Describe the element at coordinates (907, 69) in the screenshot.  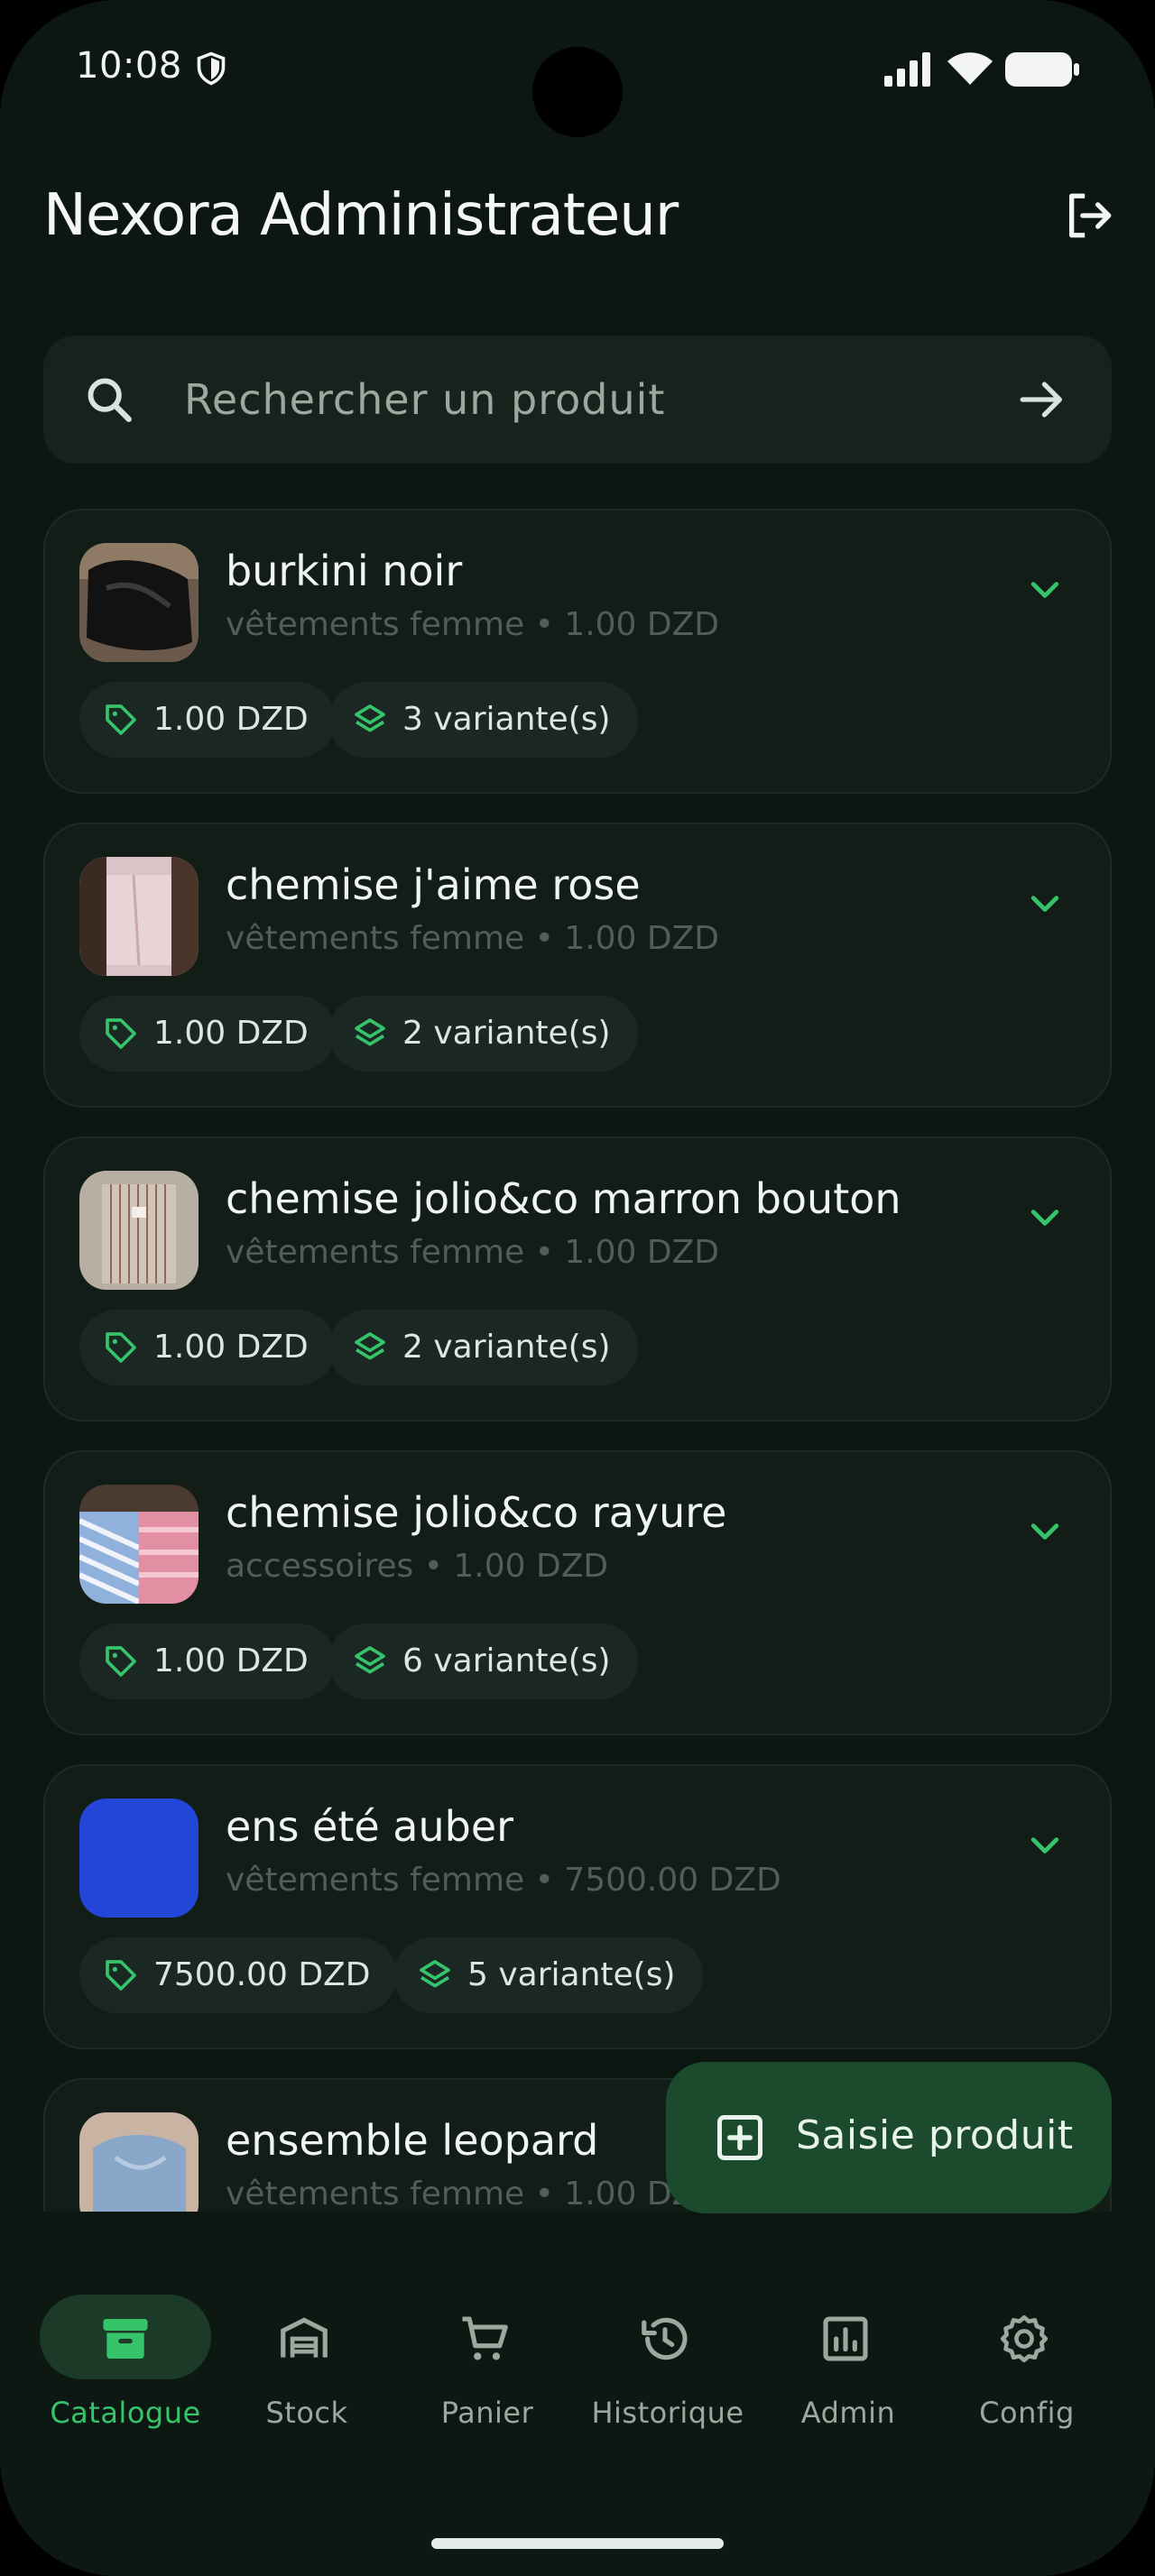
I see `signal-icon` at that location.